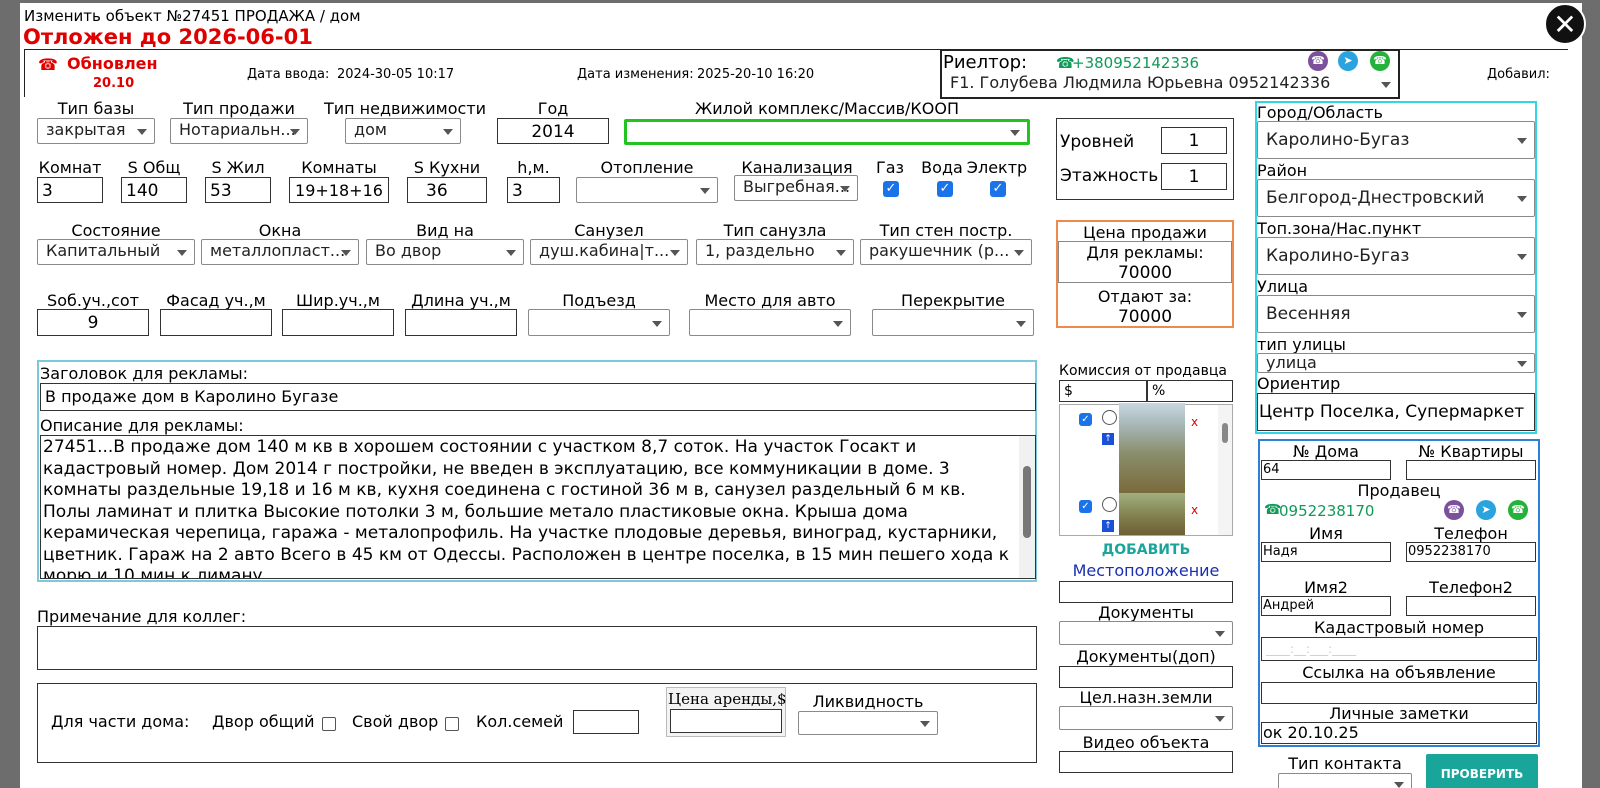  Describe the element at coordinates (953, 322) in the screenshot. I see `overlap-select` at that location.